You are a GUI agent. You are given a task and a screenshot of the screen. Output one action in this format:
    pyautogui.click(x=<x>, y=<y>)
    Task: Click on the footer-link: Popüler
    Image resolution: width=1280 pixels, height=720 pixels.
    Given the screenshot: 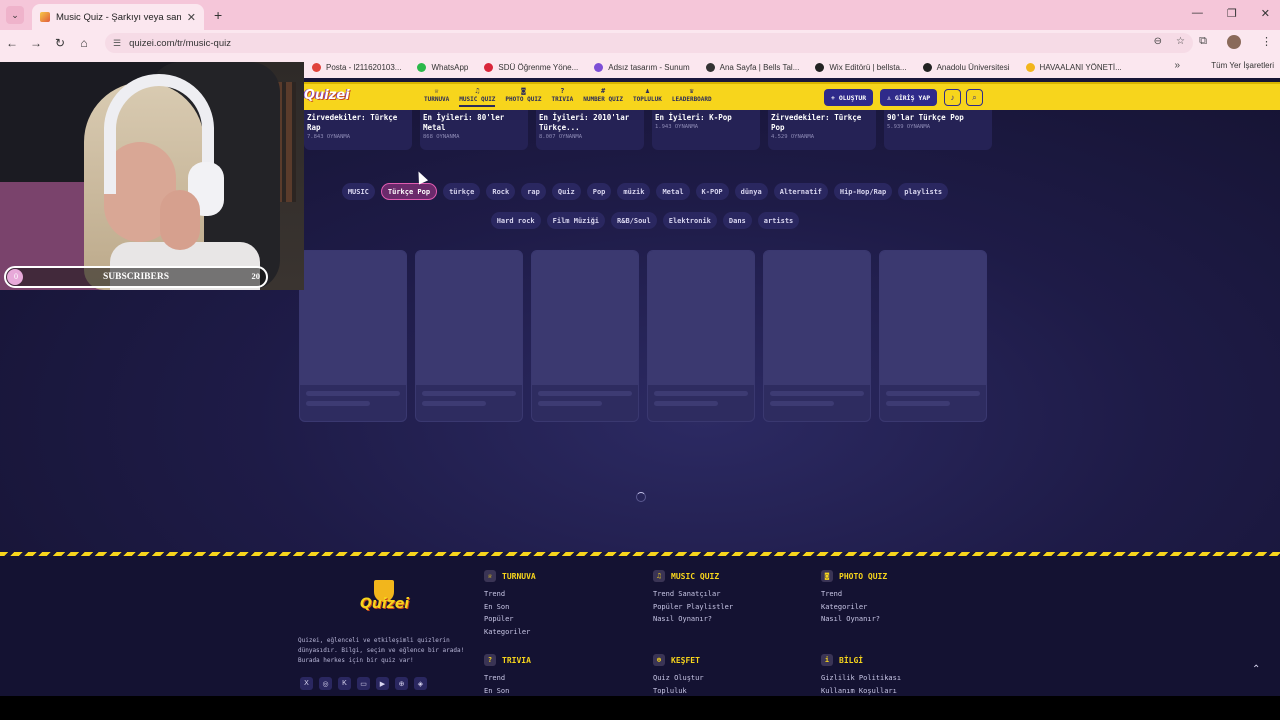 What is the action you would take?
    pyautogui.click(x=510, y=619)
    